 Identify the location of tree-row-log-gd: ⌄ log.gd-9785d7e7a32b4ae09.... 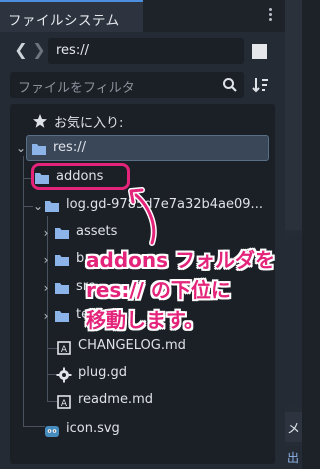
(142, 206).